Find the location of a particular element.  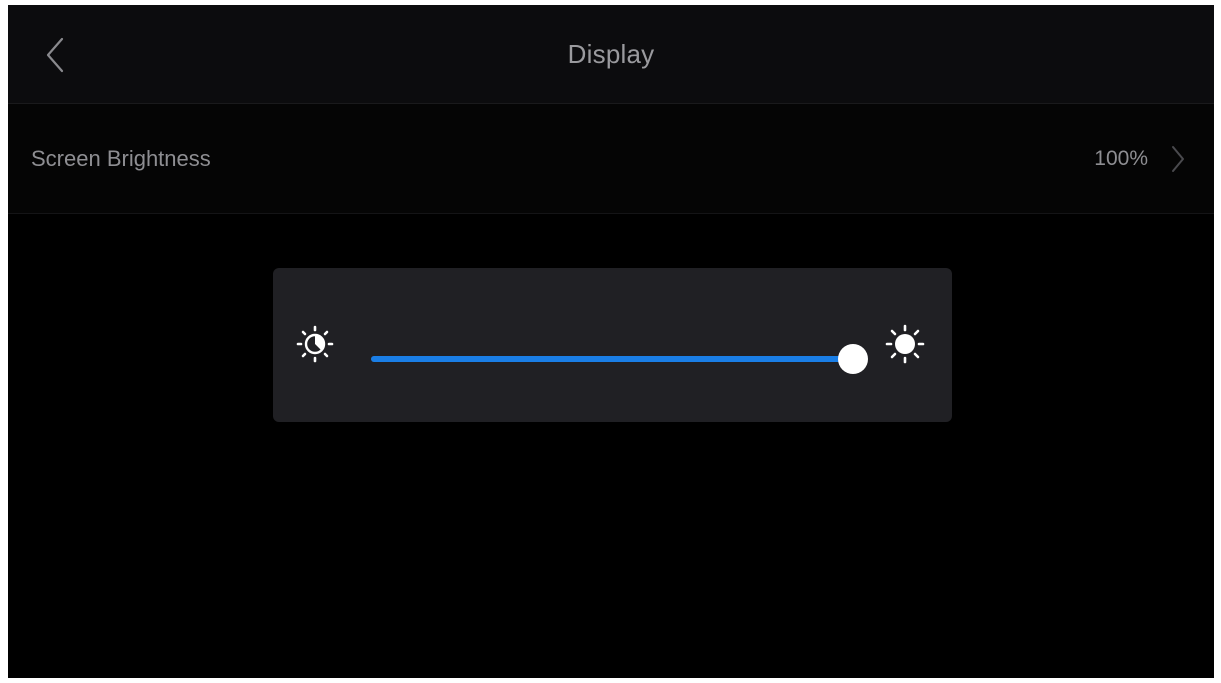

slider-thumb is located at coordinates (853, 359).